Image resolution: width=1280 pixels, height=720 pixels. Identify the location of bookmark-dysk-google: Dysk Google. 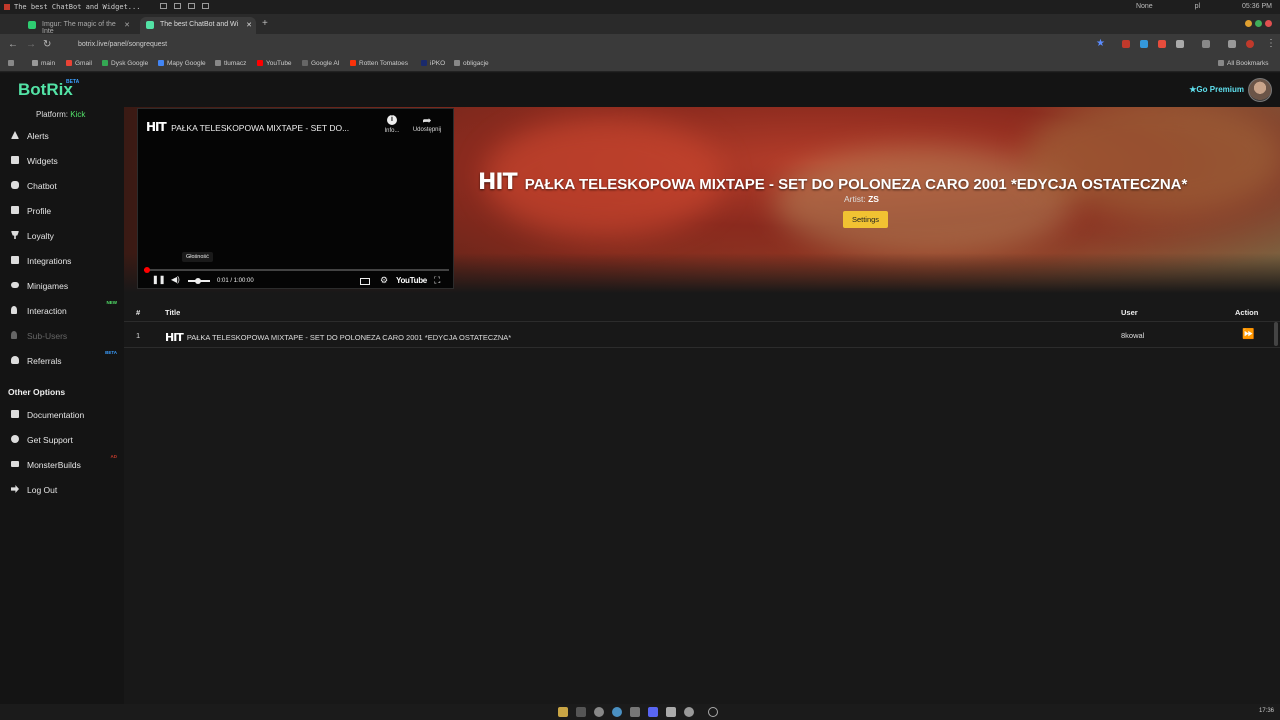
(125, 63).